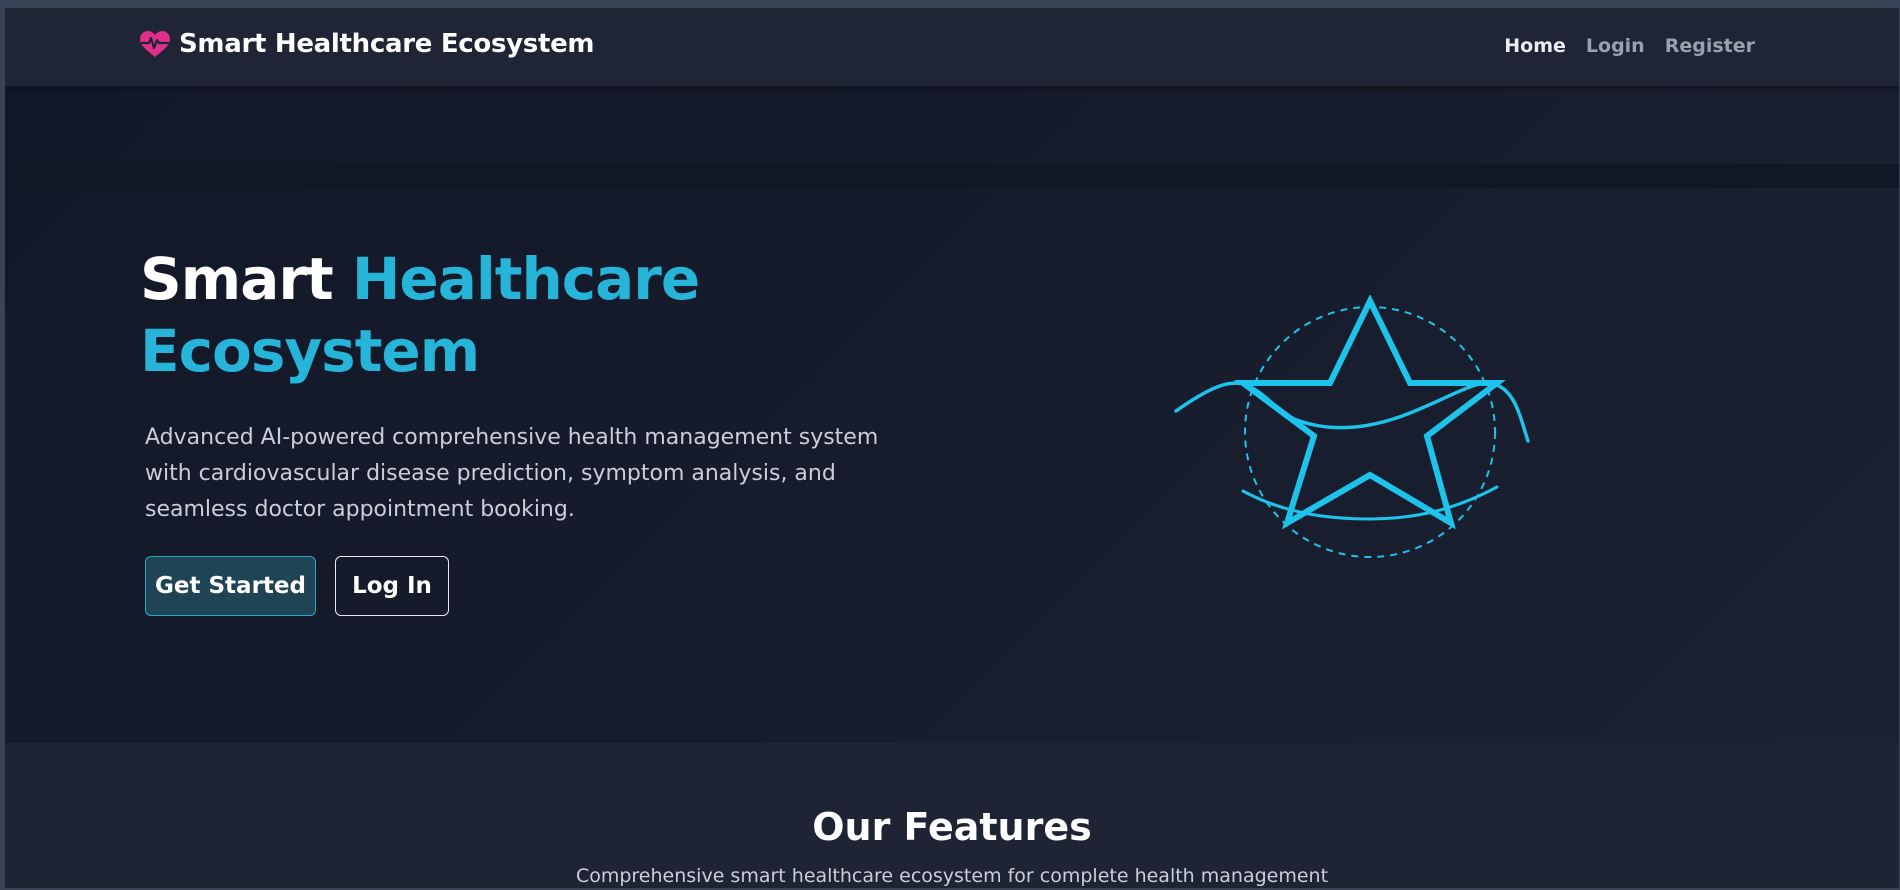  I want to click on get-started-button: Get Started, so click(230, 586).